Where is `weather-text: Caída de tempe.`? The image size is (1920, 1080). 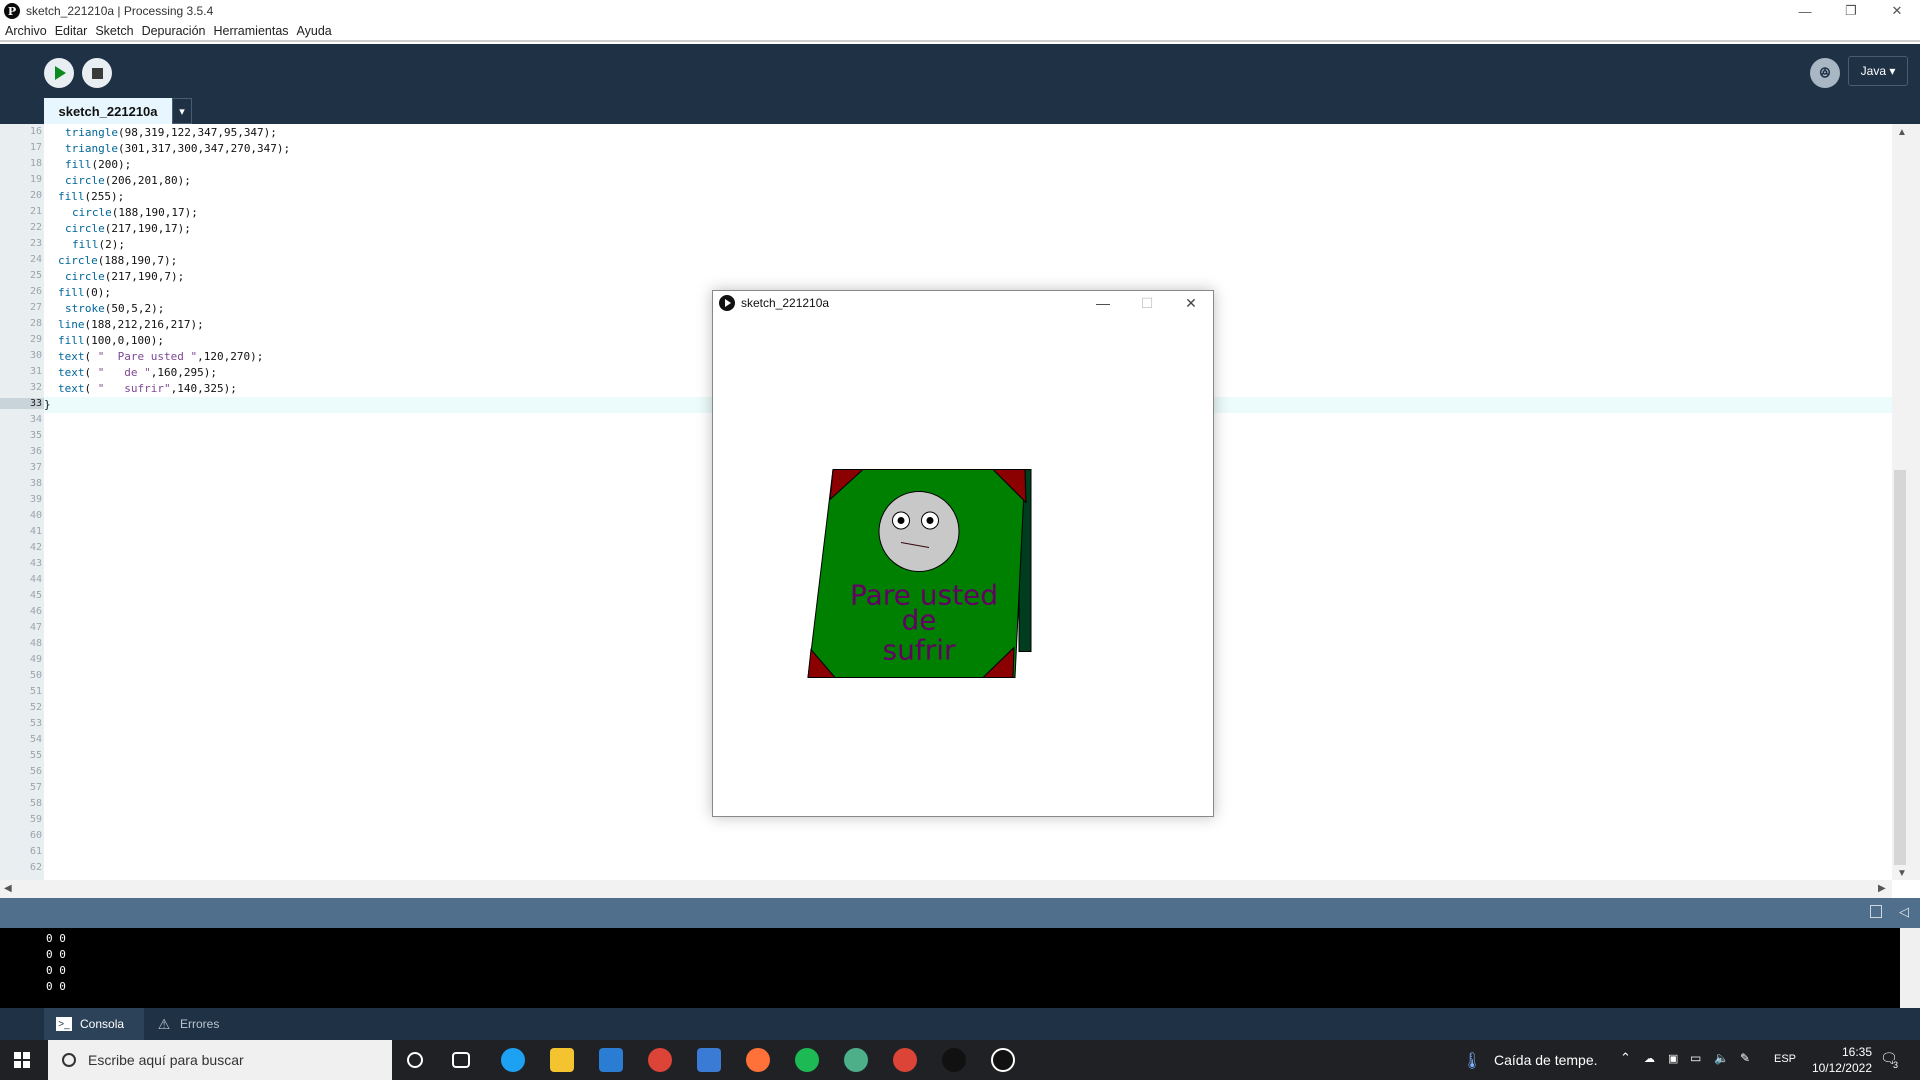
weather-text: Caída de tempe. is located at coordinates (1546, 1060).